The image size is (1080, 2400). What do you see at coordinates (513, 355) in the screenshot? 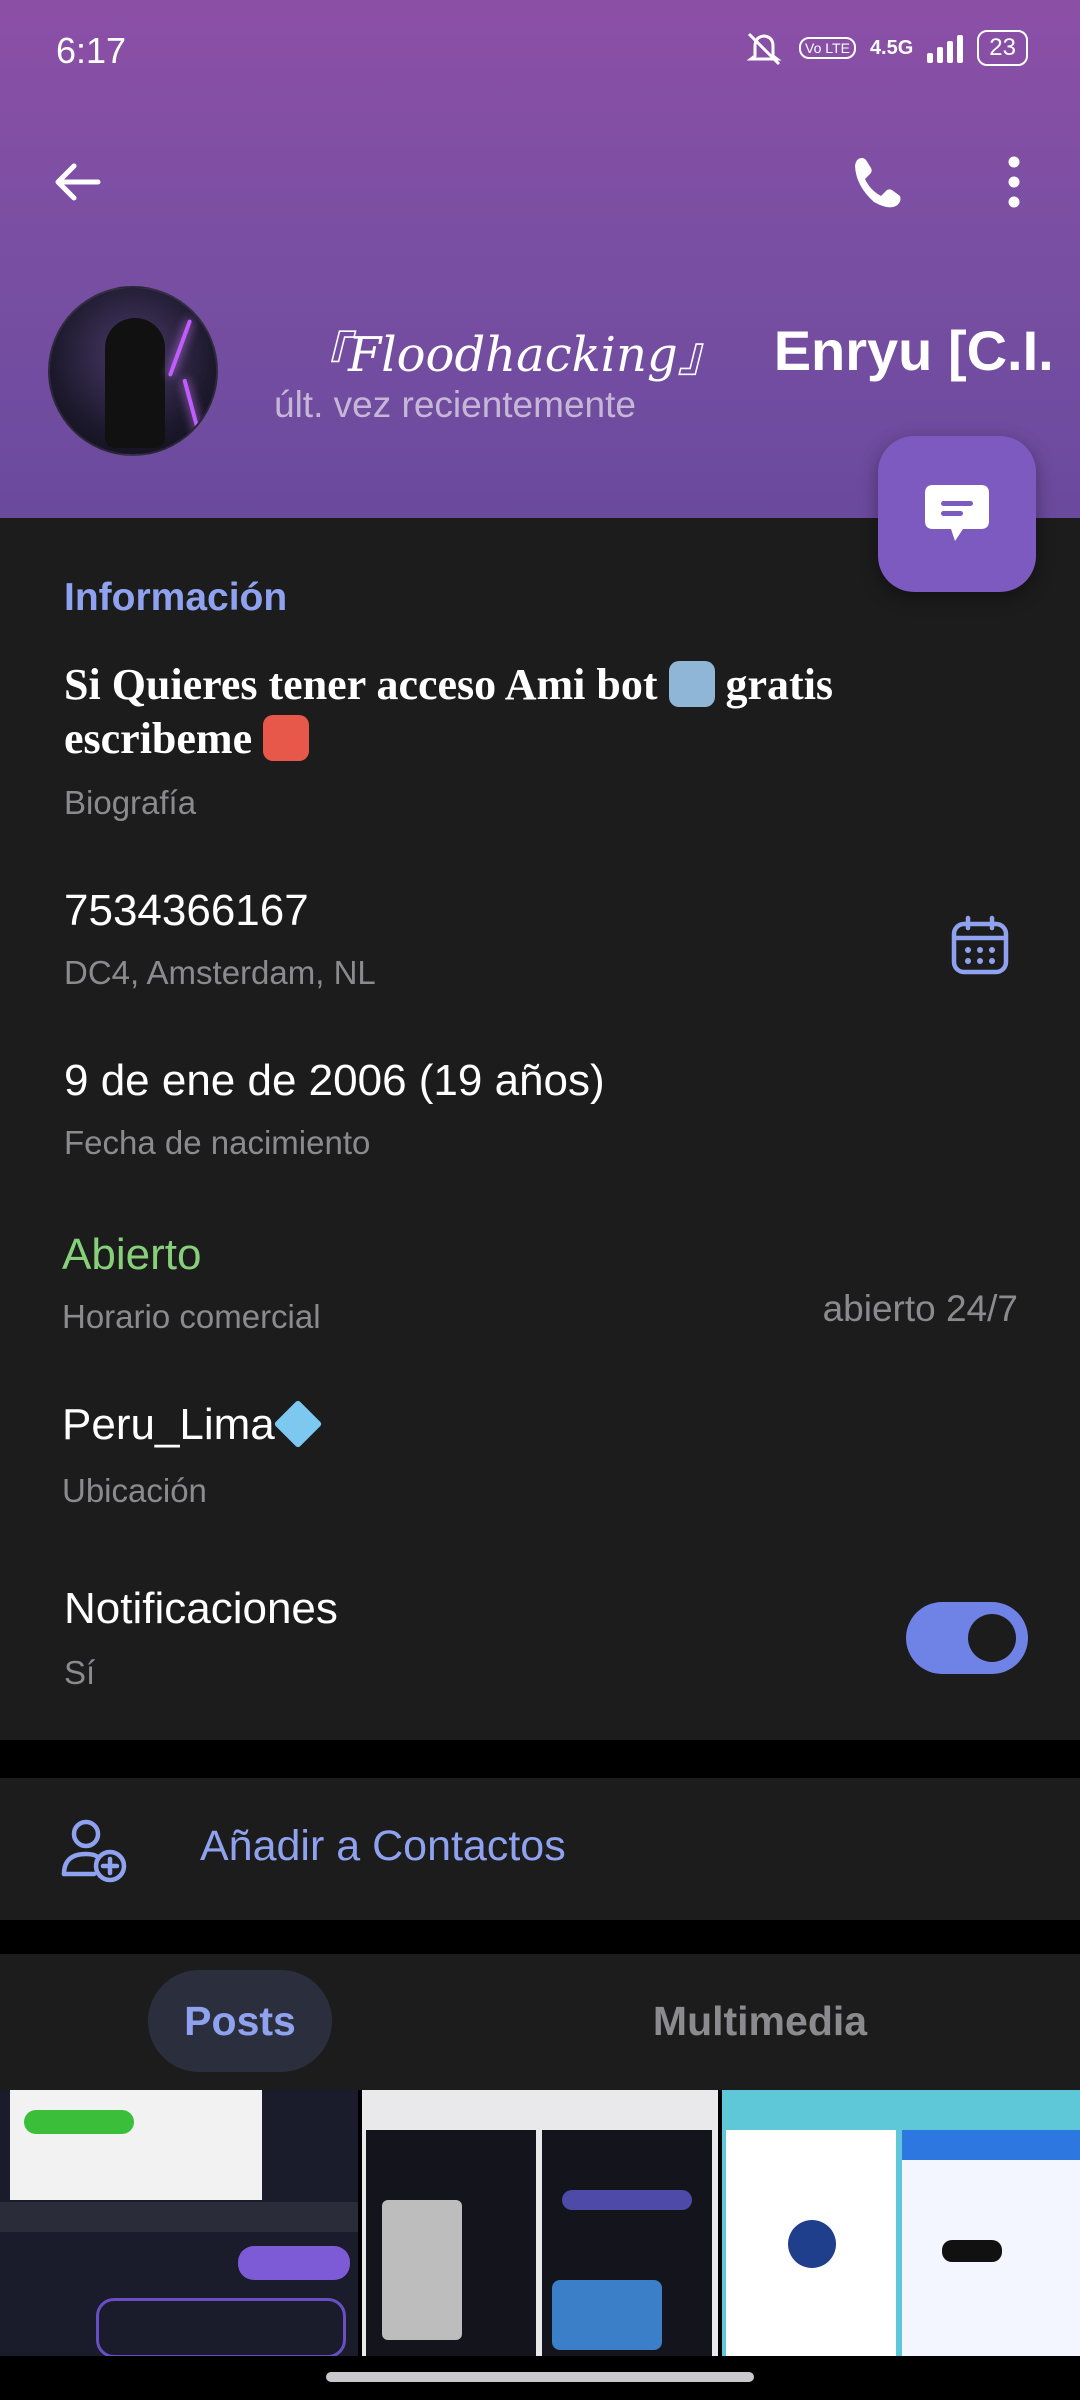
I see `profile-name-part1: 『Floodhacking』` at bounding box center [513, 355].